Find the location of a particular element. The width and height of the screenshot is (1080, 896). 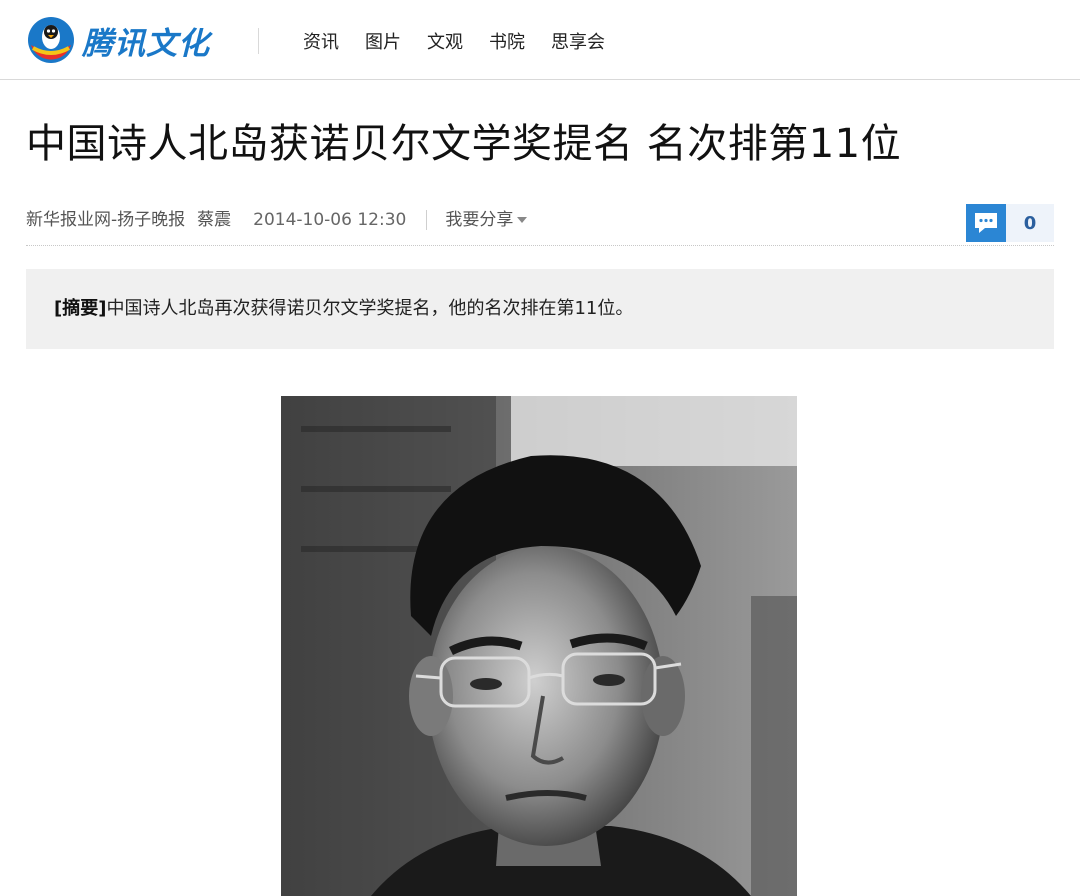

header-divider is located at coordinates (258, 41).